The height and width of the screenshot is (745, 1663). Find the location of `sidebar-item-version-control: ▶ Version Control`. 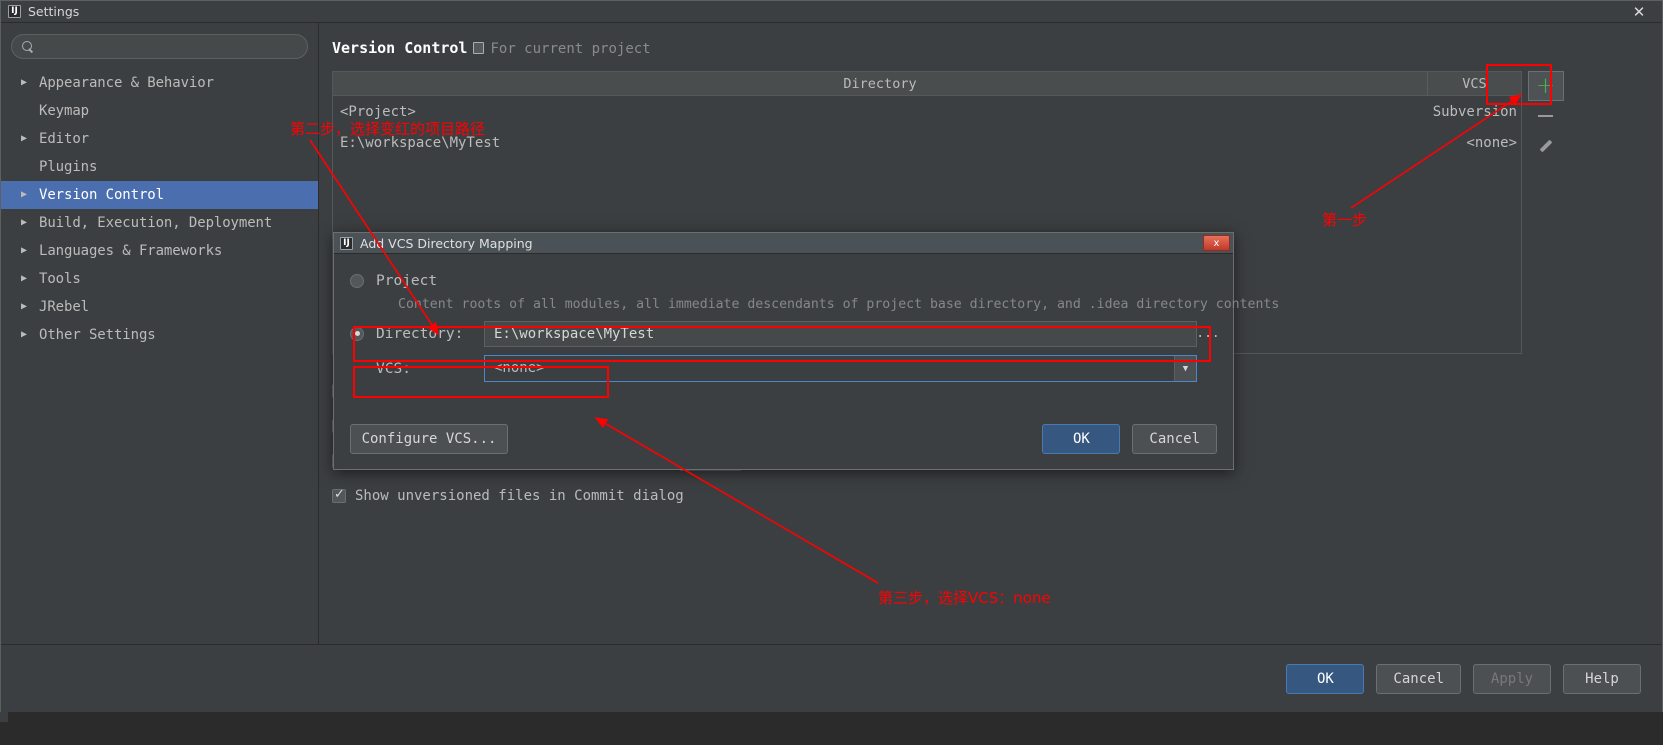

sidebar-item-version-control: ▶ Version Control is located at coordinates (159, 195).